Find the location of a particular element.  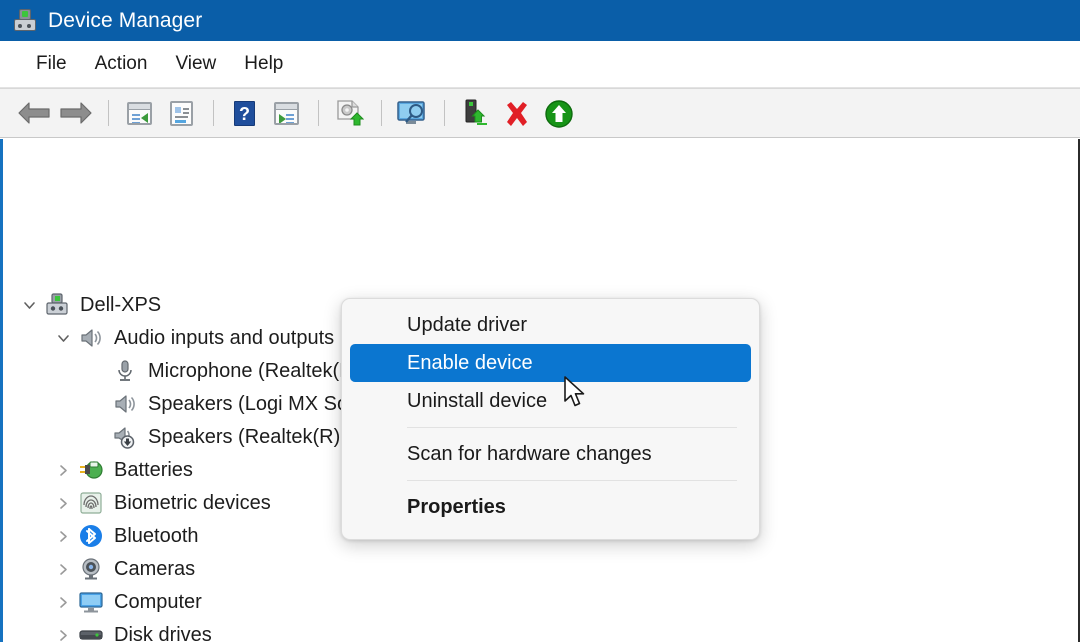

fingerprint-icon is located at coordinates (92, 502).